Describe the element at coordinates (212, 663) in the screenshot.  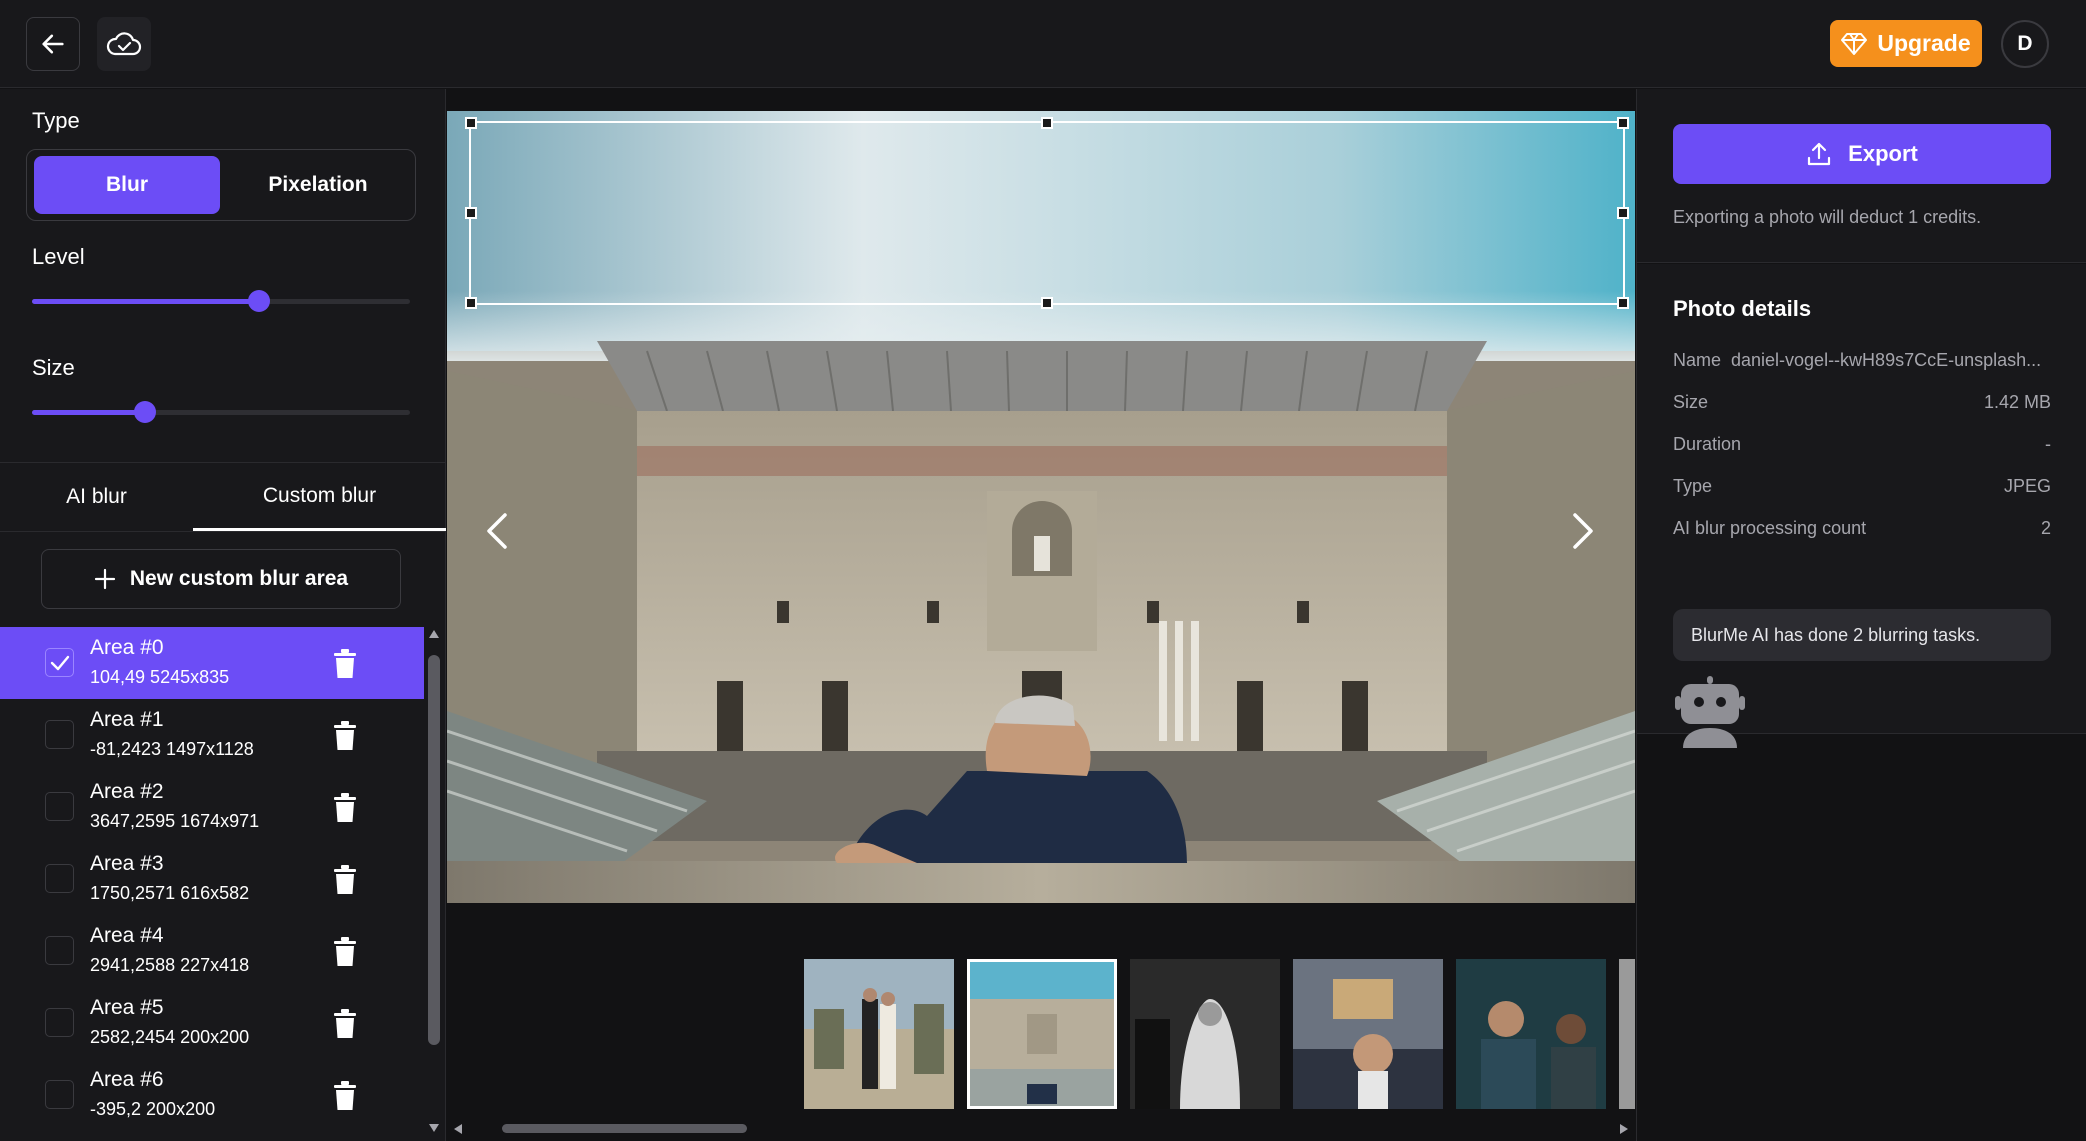
I see `blur-area-row: Area #0 104,49 5245x835` at that location.